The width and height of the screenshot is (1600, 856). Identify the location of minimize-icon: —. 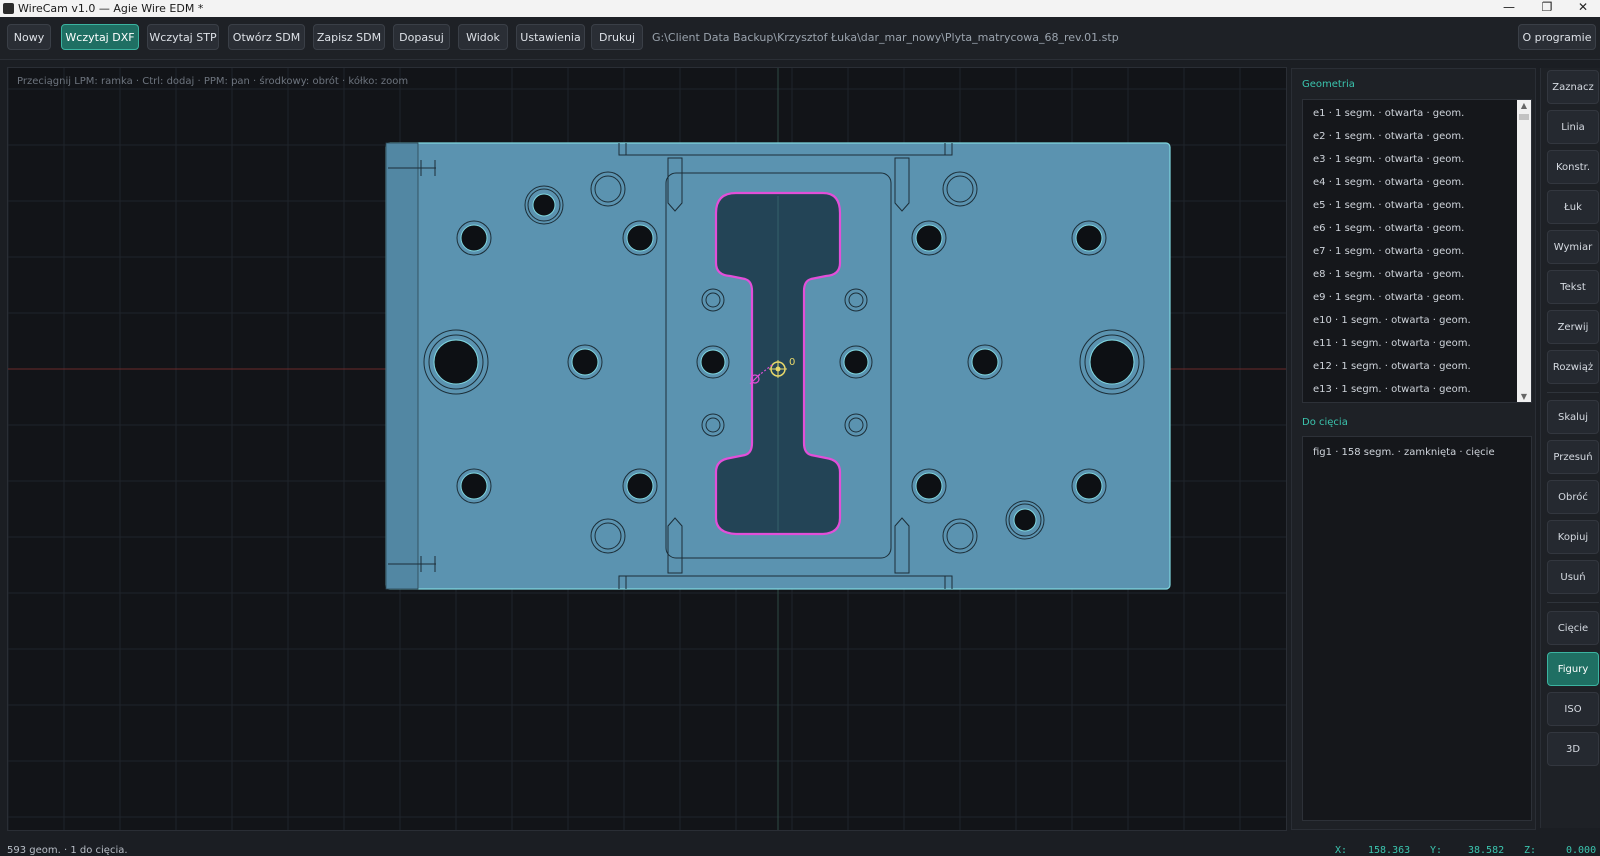
(1509, 8).